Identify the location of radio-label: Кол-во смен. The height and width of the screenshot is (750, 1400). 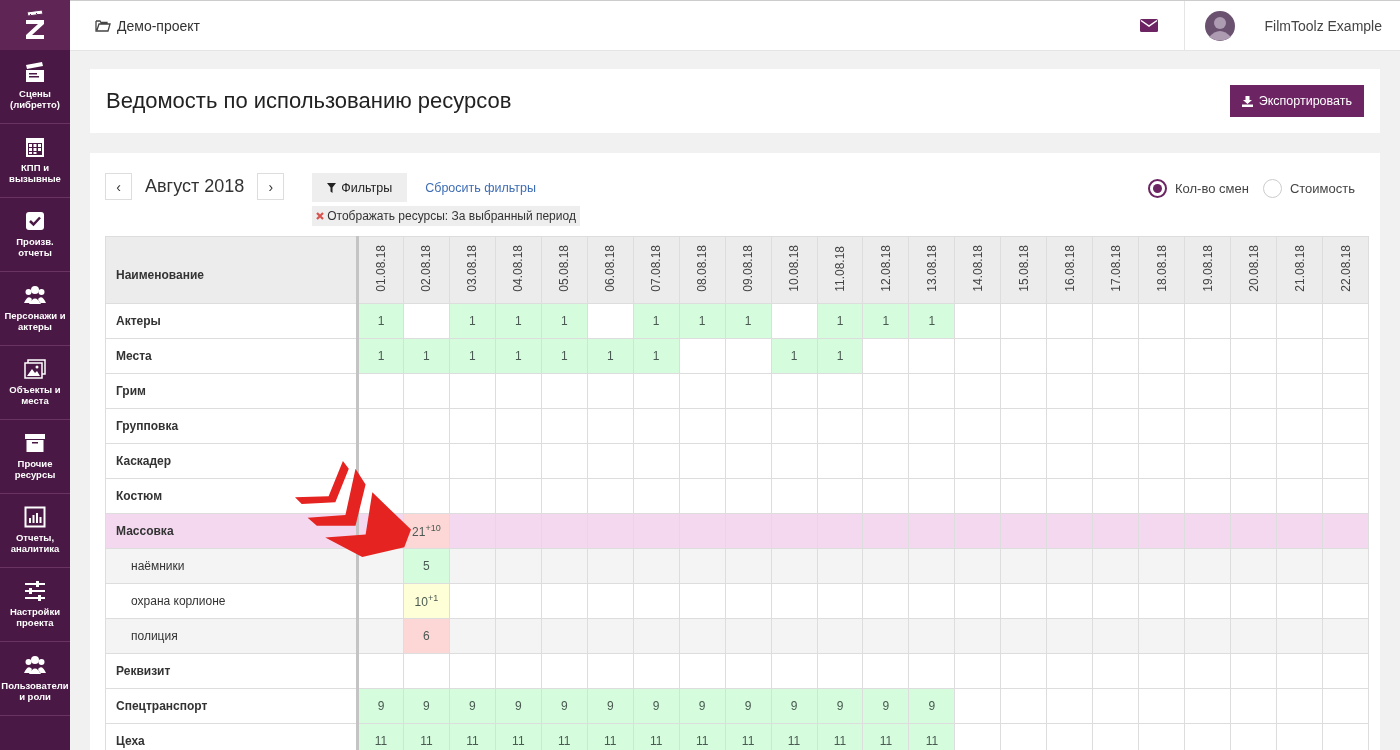
(1212, 188).